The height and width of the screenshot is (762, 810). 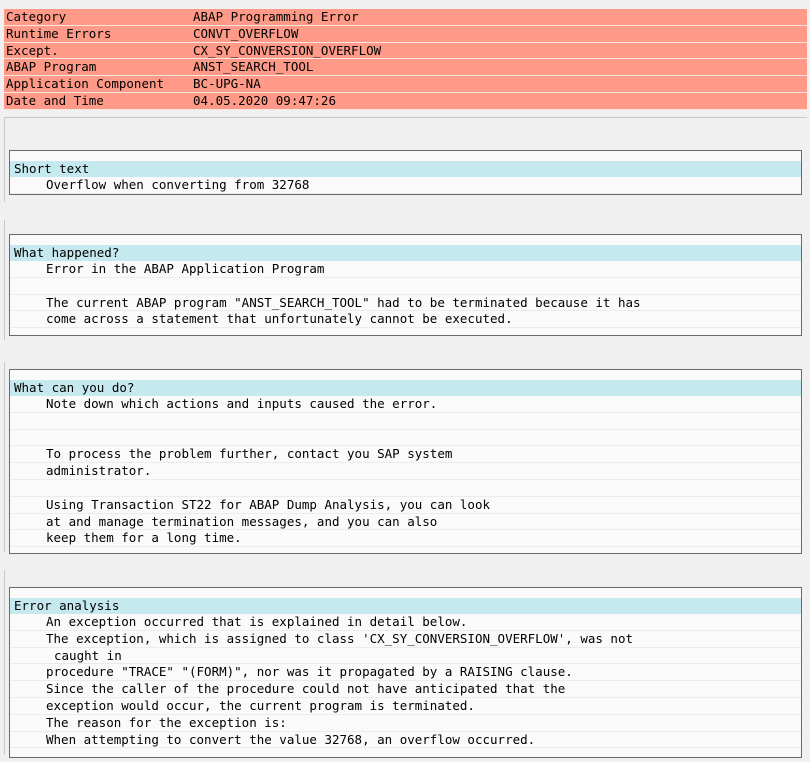 I want to click on text-line: keep them for a long time., so click(x=405, y=539).